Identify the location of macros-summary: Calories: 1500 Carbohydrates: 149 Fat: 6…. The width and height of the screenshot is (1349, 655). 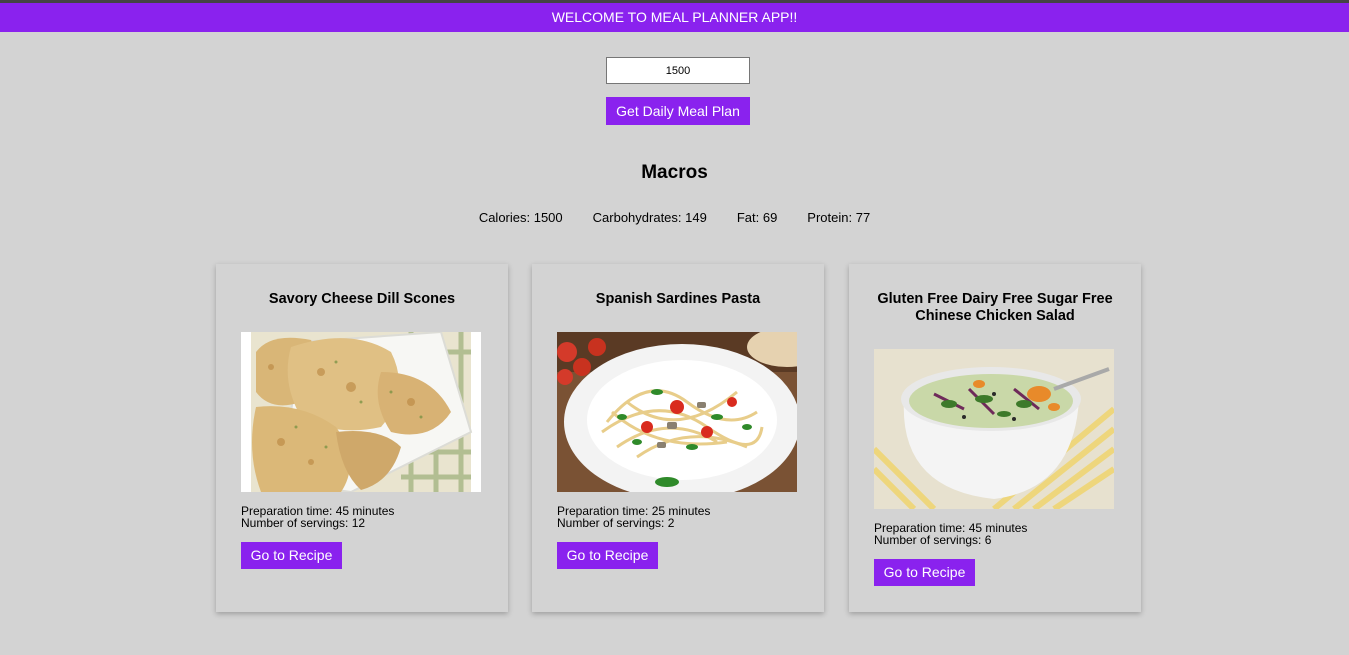
(674, 217).